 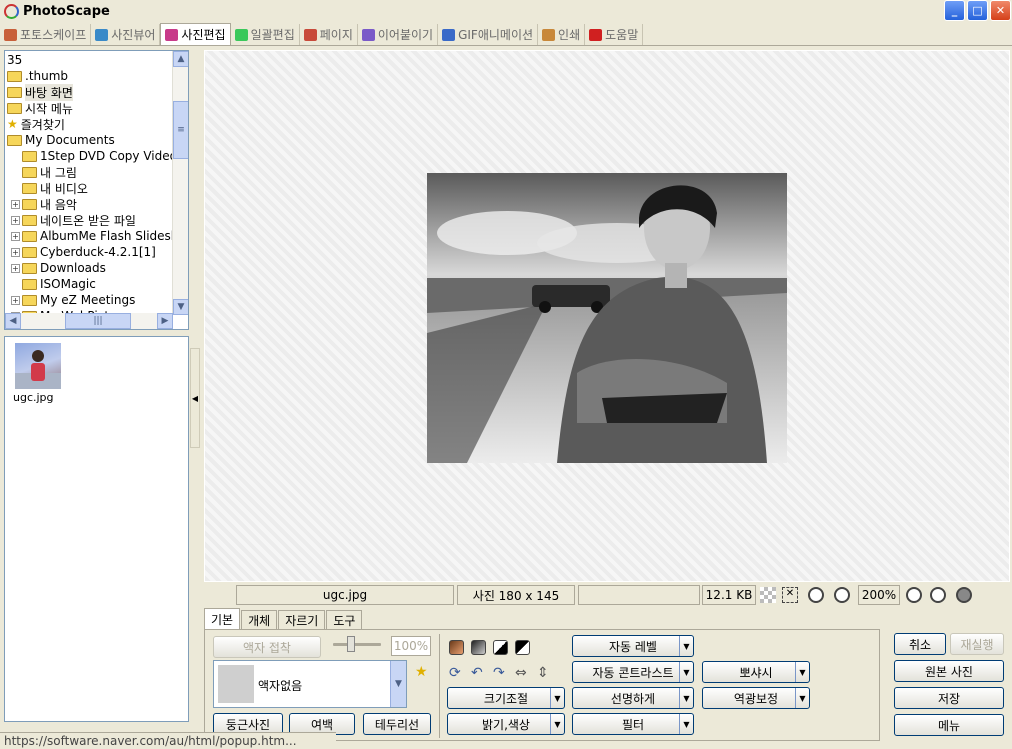 I want to click on scroll-down-icon: ▼, so click(x=180, y=307).